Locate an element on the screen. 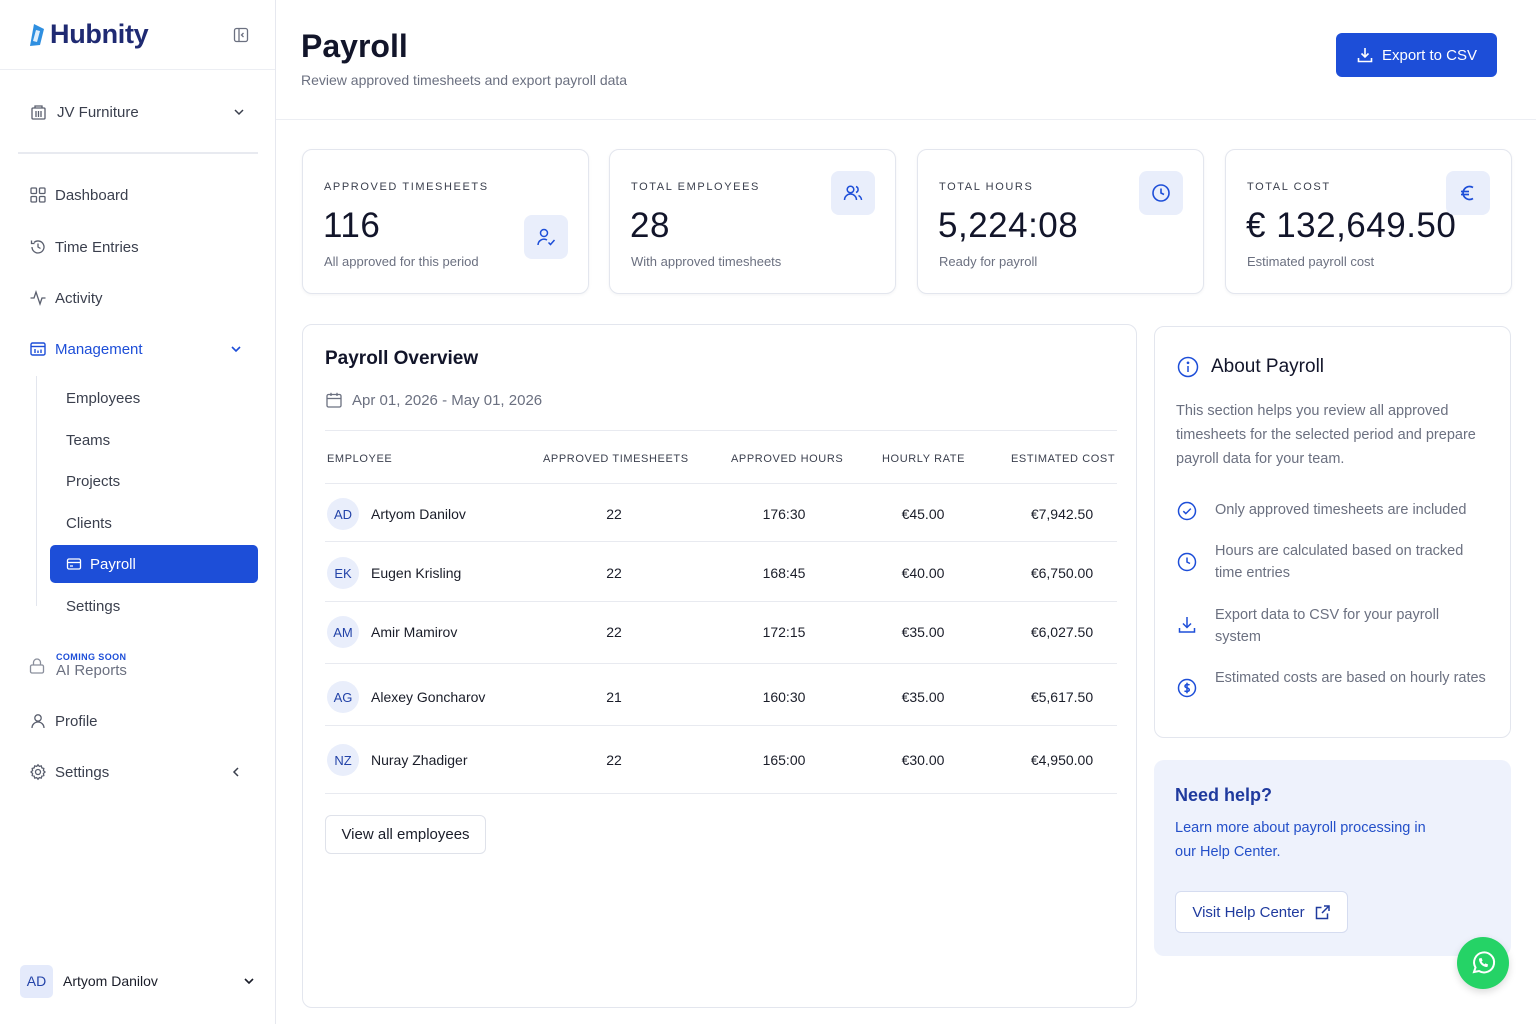 This screenshot has width=1536, height=1024. sidebar-item-label: AI Reports is located at coordinates (91, 670).